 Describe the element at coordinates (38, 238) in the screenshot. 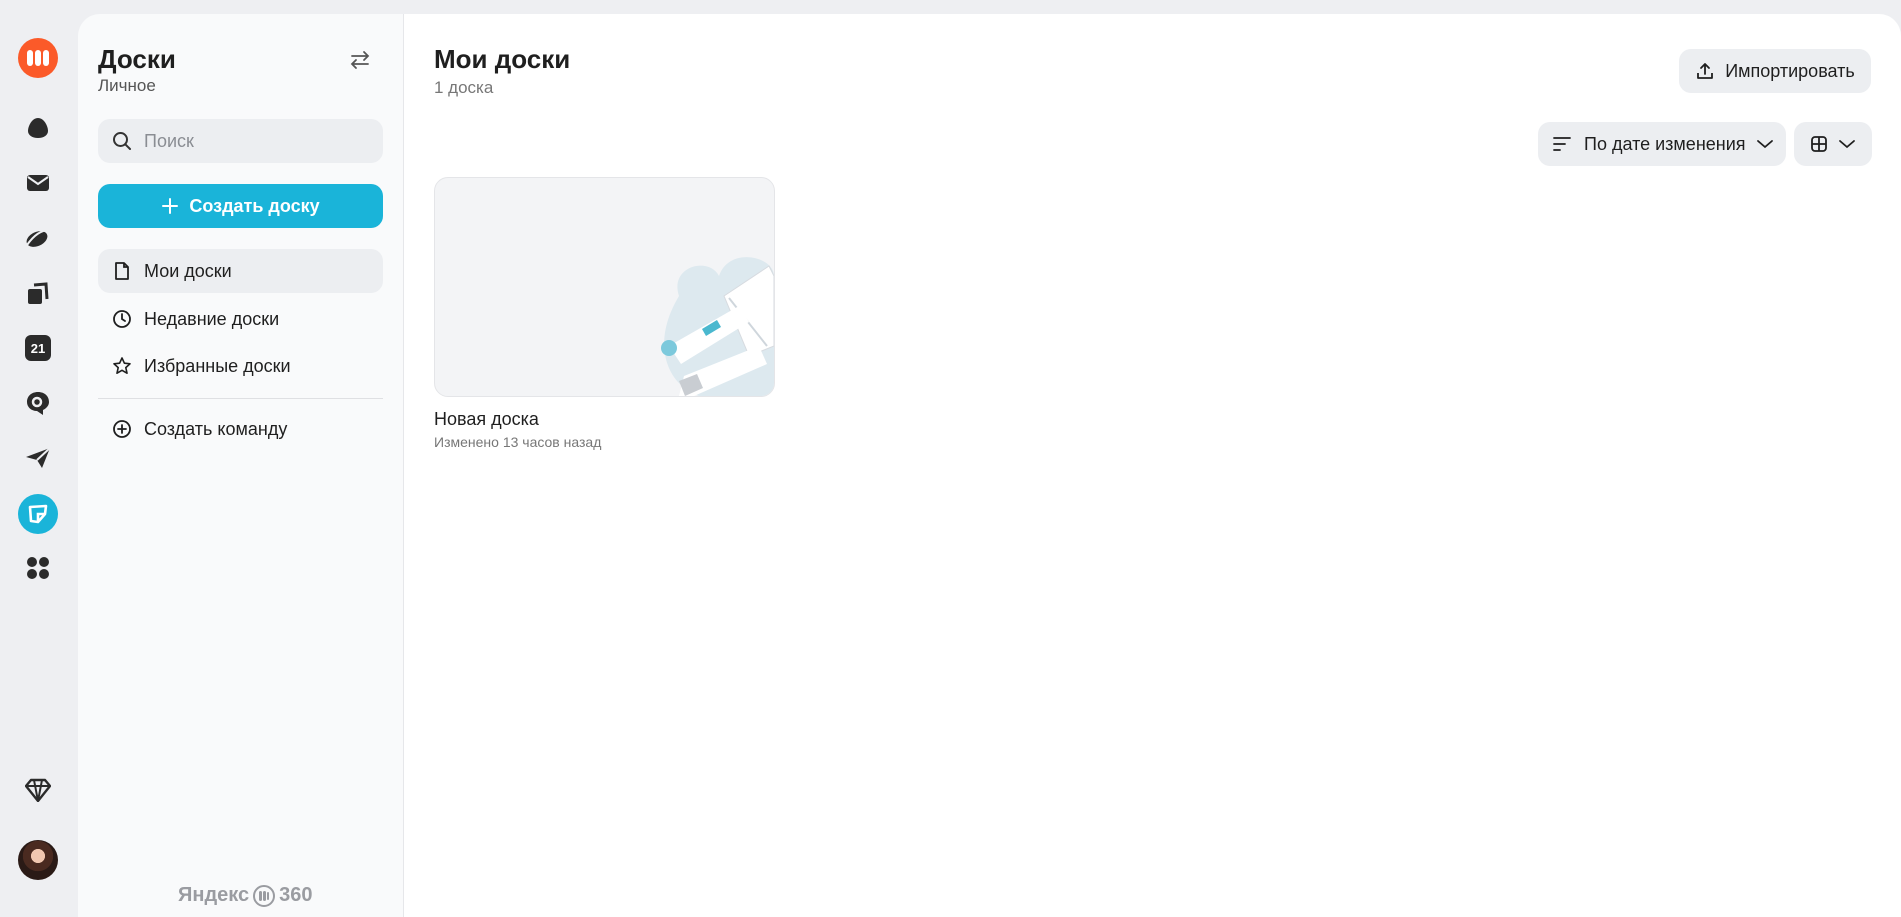

I see `disk-icon` at that location.